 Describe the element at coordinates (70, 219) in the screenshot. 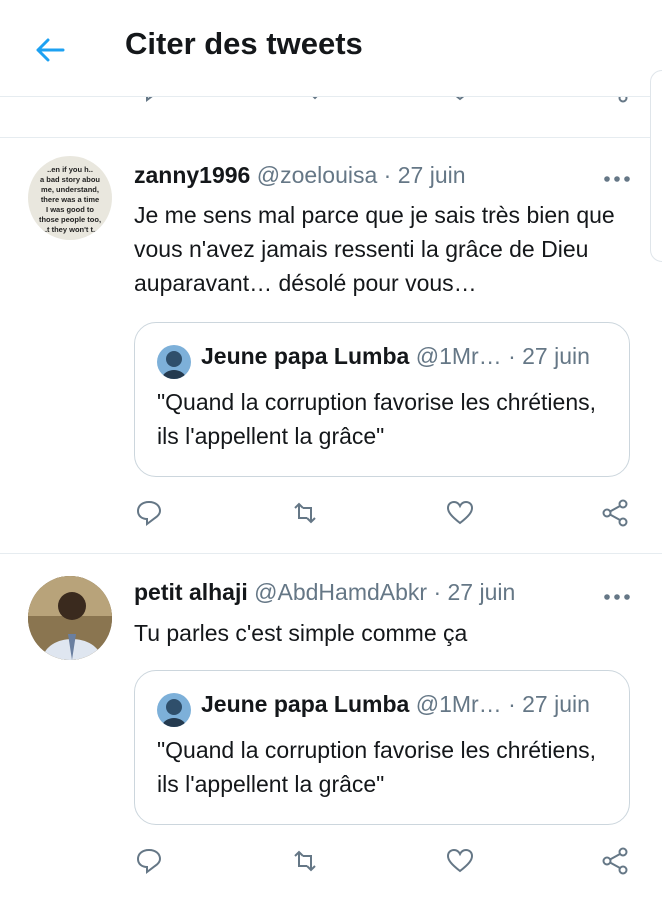

I see `svg-text: those people too,` at that location.